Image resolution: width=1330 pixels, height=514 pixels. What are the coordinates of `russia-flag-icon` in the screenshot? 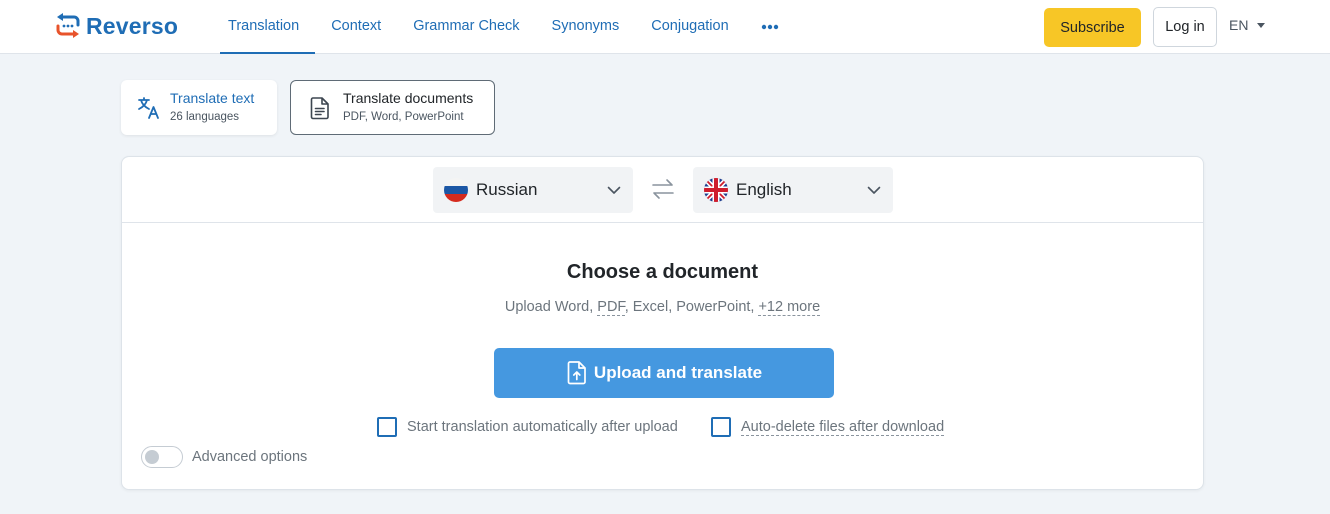 It's located at (456, 190).